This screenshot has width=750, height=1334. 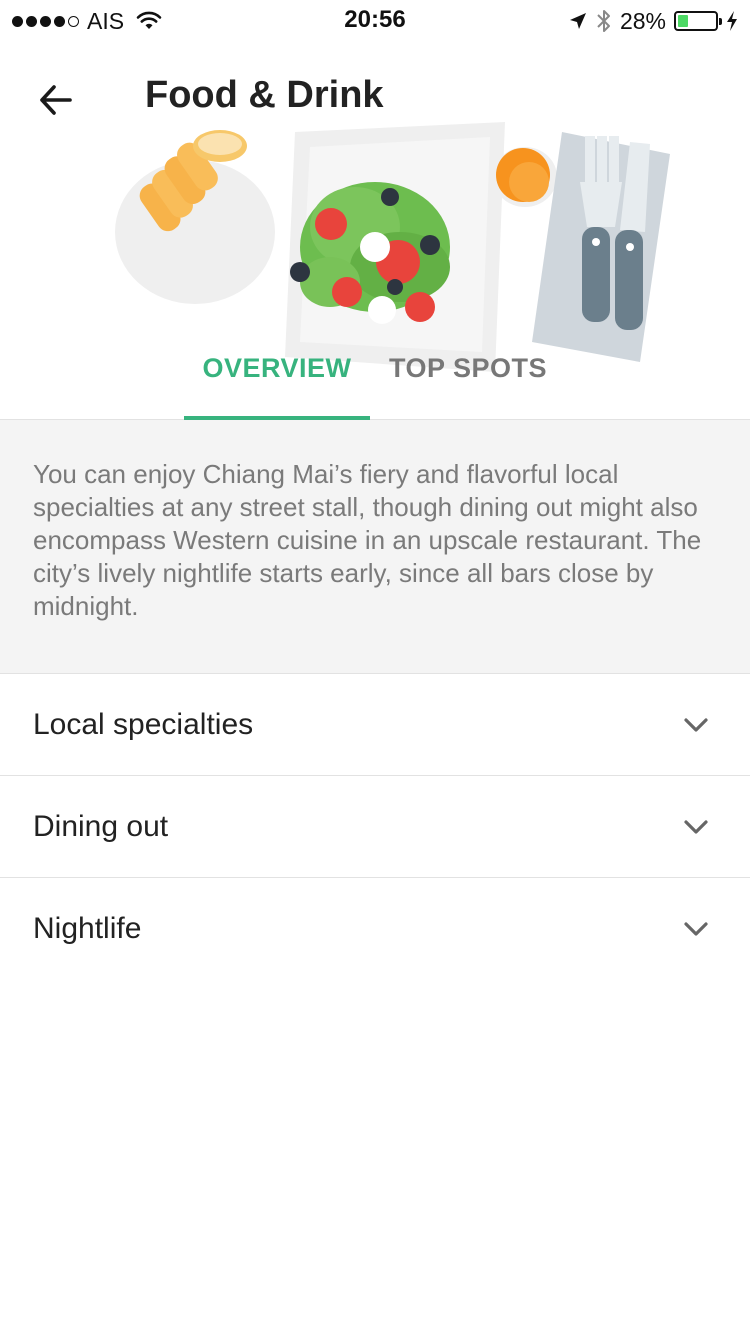 I want to click on battery-icon, so click(x=698, y=21).